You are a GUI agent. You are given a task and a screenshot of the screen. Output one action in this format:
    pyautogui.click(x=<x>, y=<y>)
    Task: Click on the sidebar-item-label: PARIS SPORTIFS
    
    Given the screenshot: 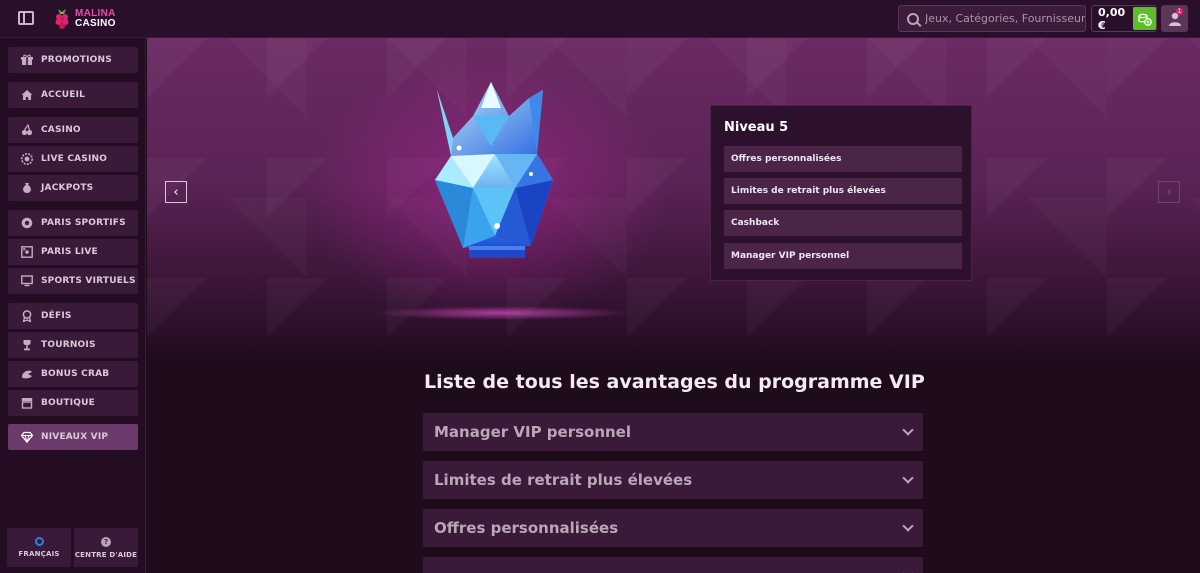 What is the action you would take?
    pyautogui.click(x=83, y=223)
    